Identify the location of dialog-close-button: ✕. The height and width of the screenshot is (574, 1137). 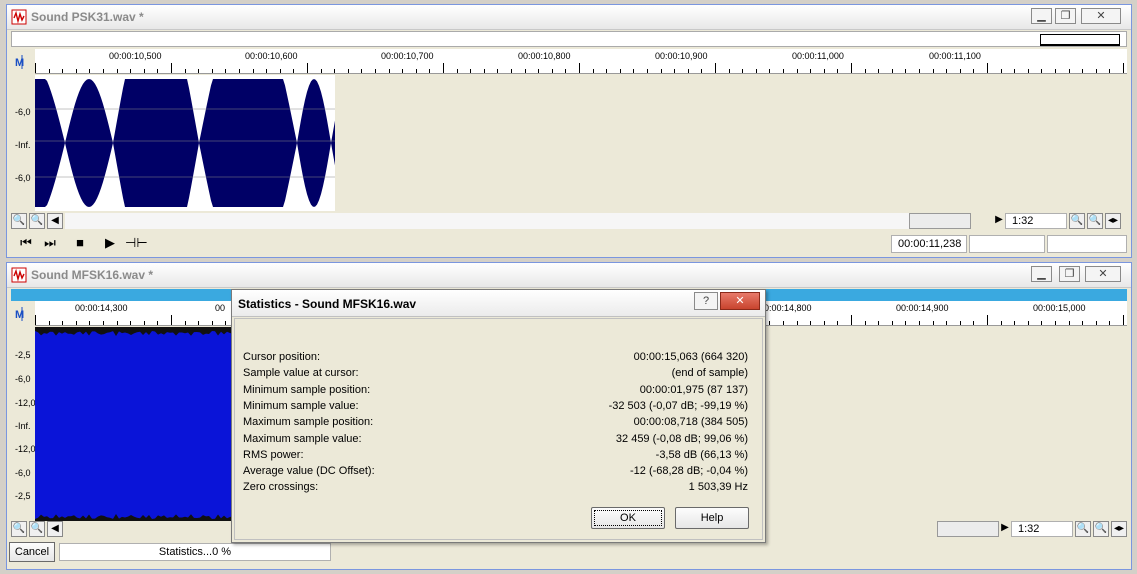
(740, 301).